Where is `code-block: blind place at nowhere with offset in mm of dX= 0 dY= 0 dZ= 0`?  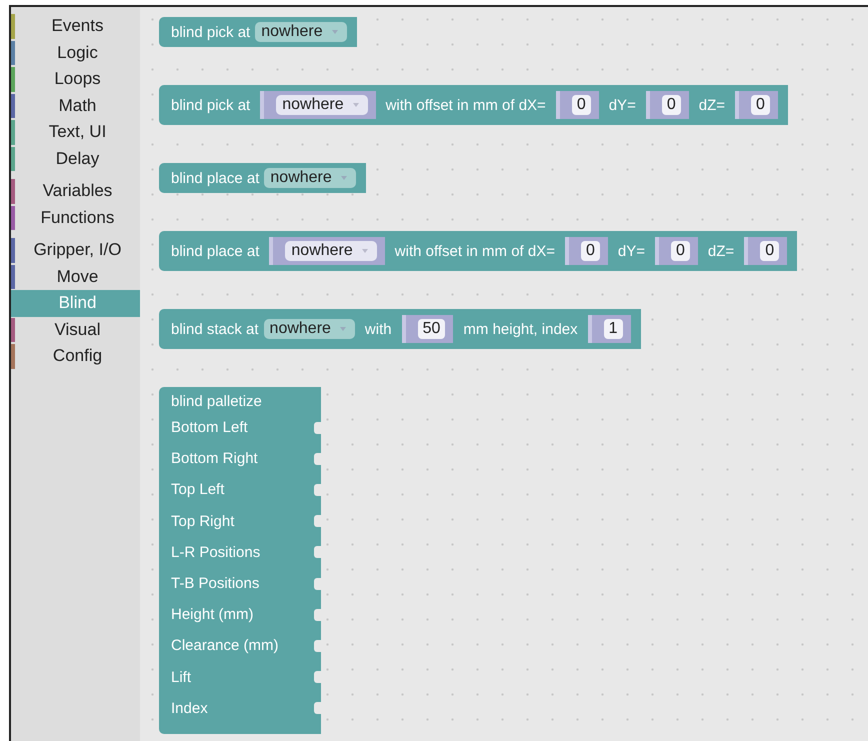 code-block: blind place at nowhere with offset in mm of dX= 0 dY= 0 dZ= 0 is located at coordinates (478, 251).